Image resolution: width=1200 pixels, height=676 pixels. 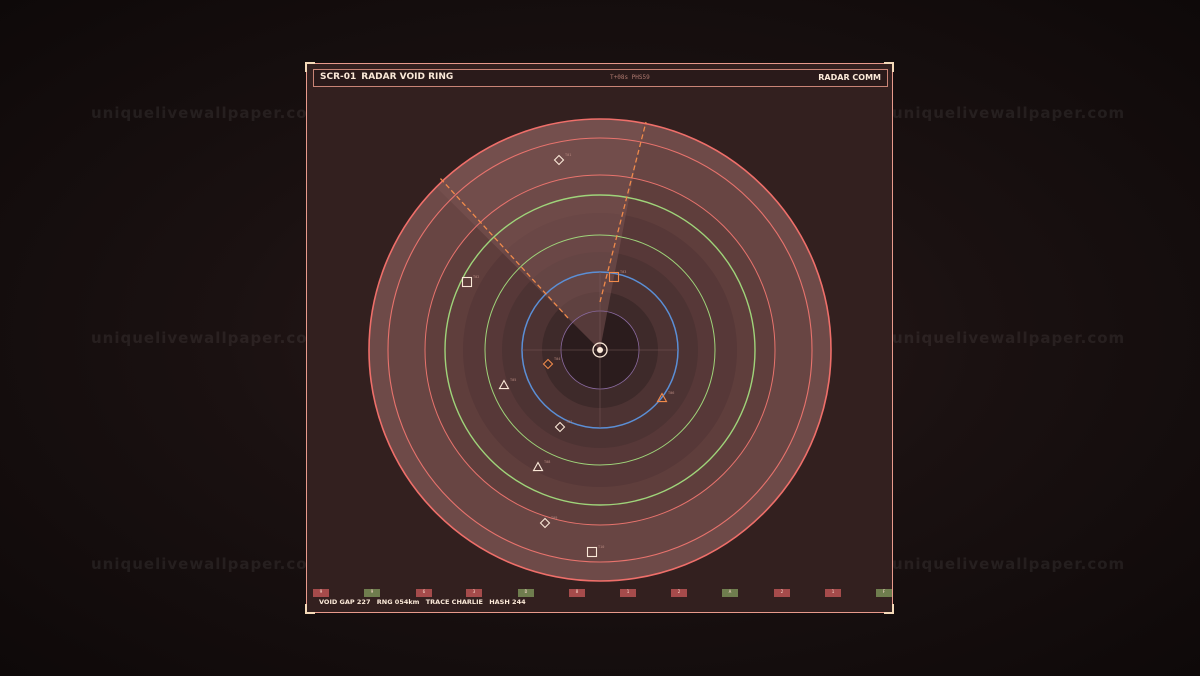 I want to click on own-ship-dot, so click(x=600, y=350).